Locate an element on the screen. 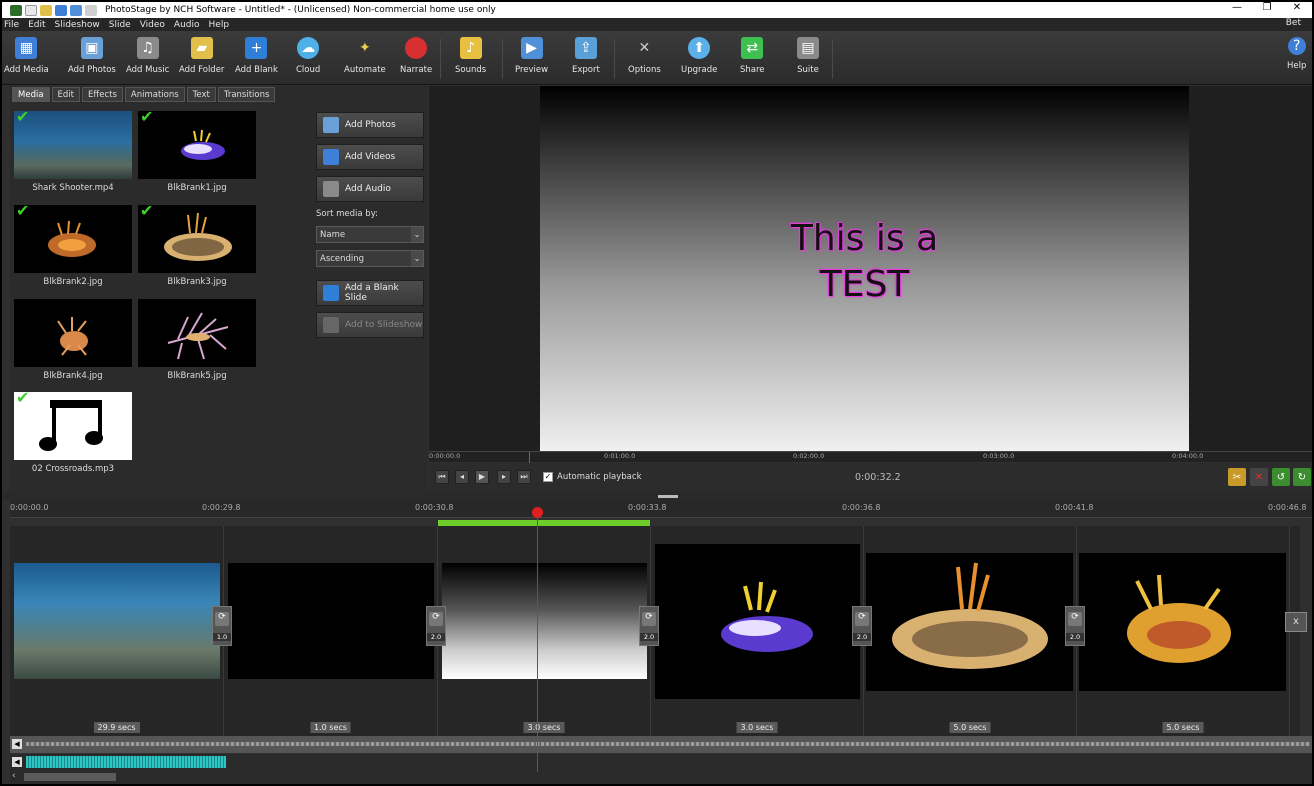  window-controls: — ❐ ✕ is located at coordinates (1267, 7).